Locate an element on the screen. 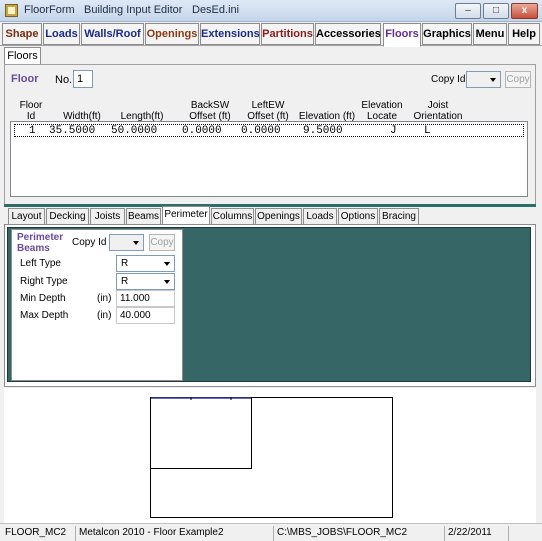  right-type-select: R is located at coordinates (145, 281).